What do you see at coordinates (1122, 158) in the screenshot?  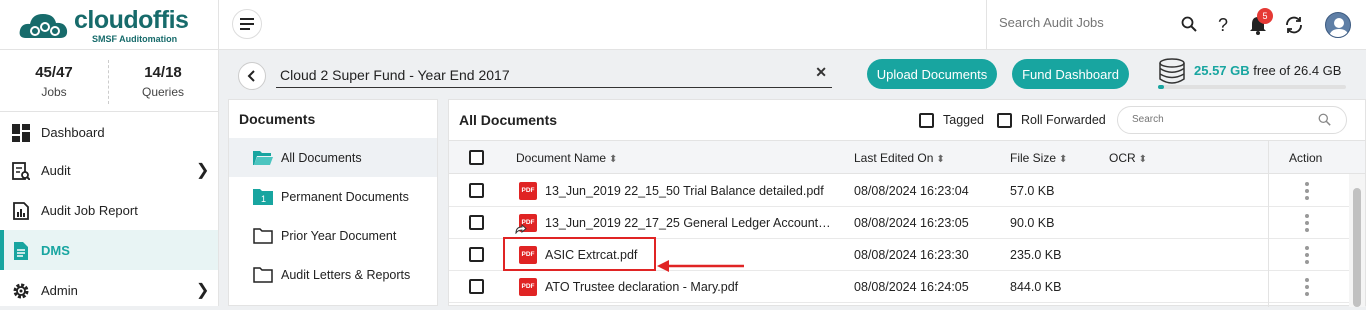 I see `column-label: OCR` at bounding box center [1122, 158].